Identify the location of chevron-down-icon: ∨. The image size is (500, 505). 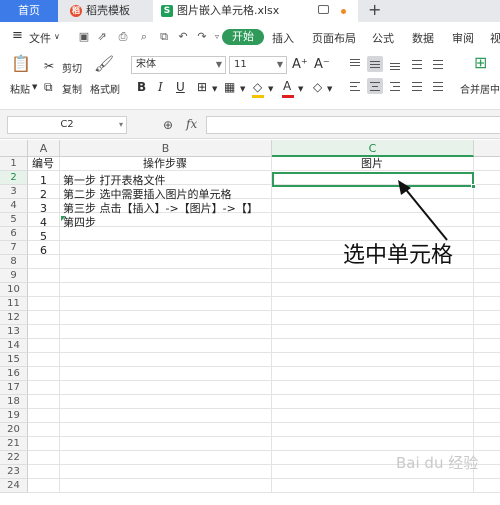
(57, 36).